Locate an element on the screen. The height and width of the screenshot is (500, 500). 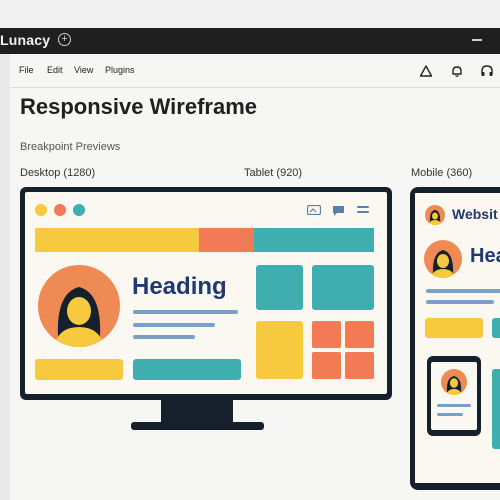
tablet-header-text: Websit is located at coordinates (475, 214).